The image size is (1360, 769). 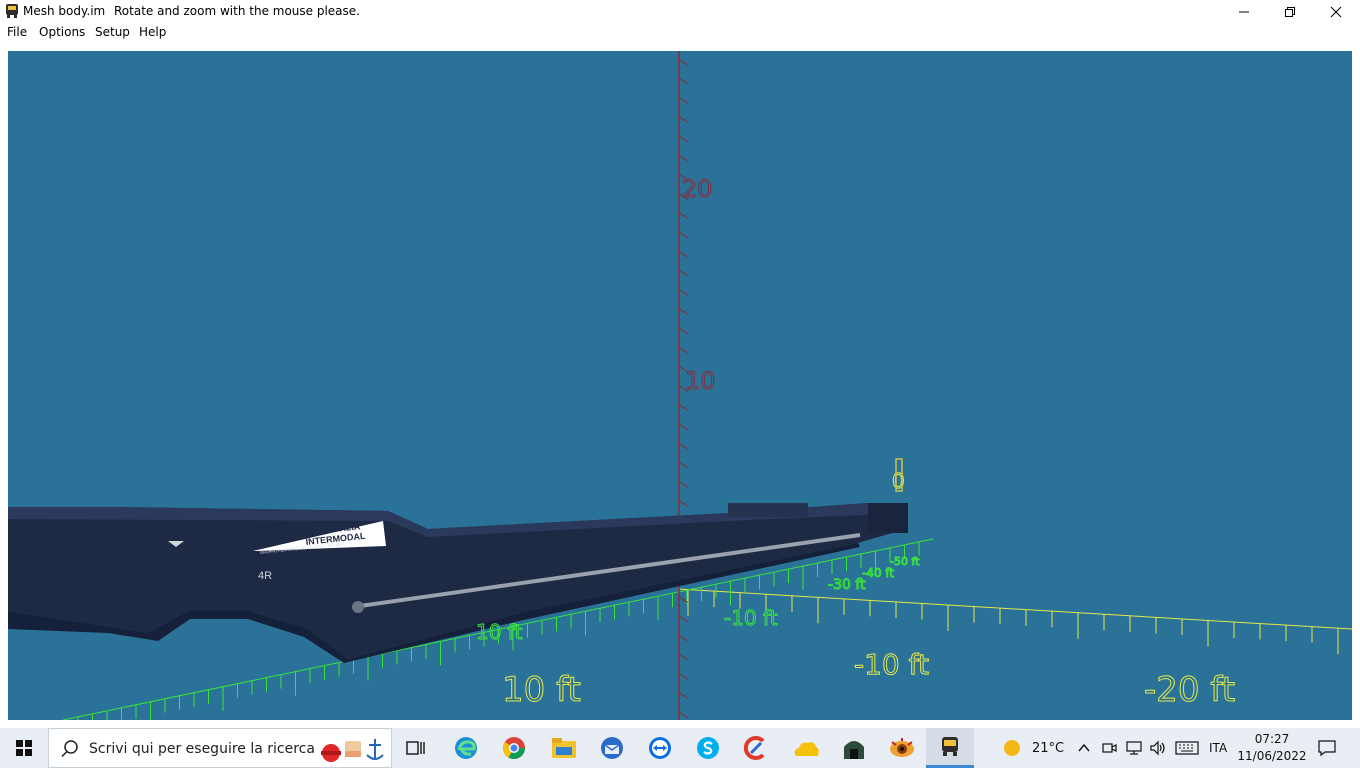 What do you see at coordinates (708, 748) in the screenshot?
I see `taskbar-skype` at bounding box center [708, 748].